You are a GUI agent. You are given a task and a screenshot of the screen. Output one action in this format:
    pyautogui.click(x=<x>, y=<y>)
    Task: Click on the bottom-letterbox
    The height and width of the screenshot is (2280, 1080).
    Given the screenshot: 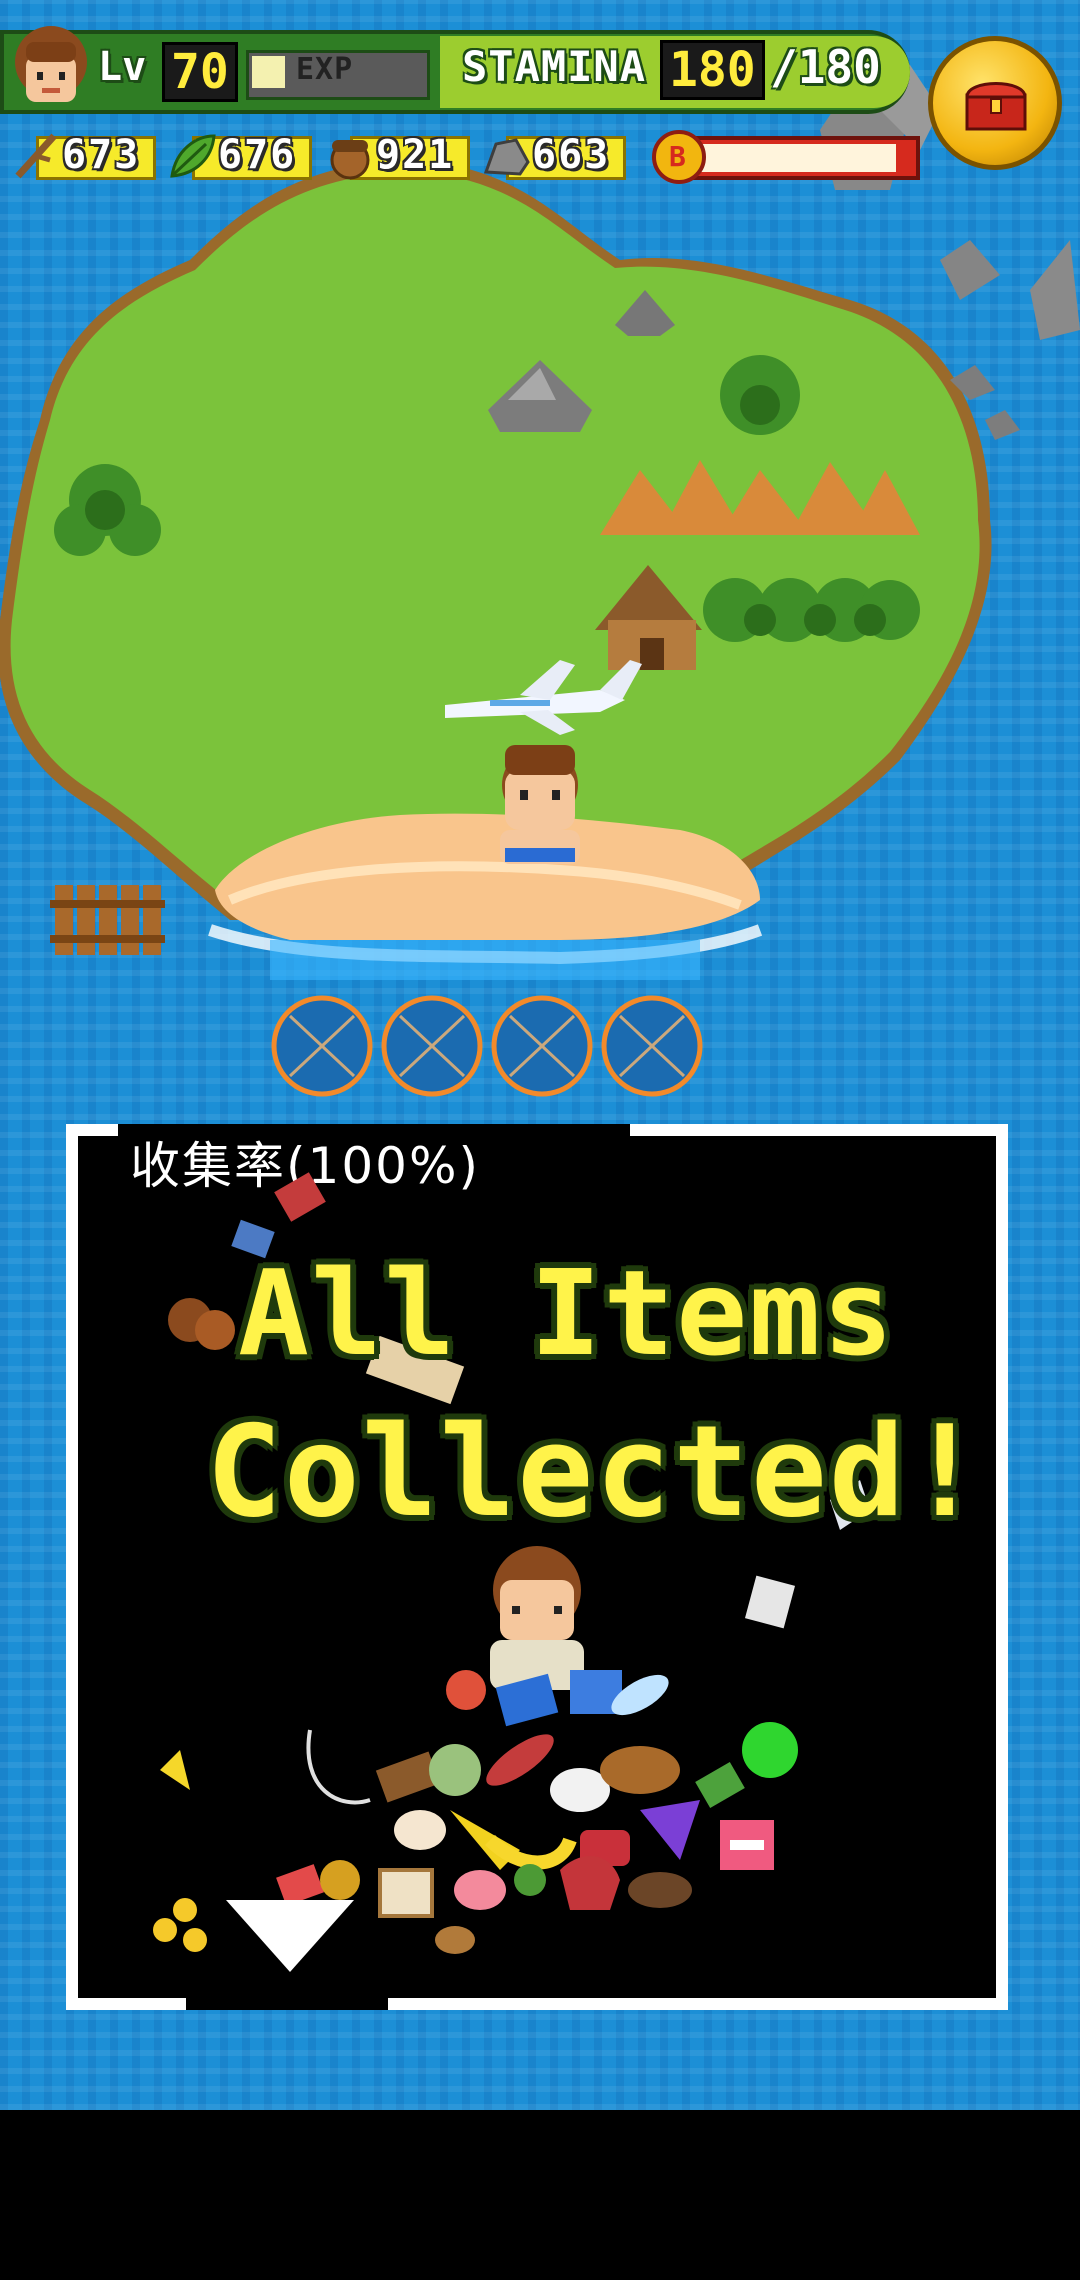 What is the action you would take?
    pyautogui.click(x=540, y=2195)
    